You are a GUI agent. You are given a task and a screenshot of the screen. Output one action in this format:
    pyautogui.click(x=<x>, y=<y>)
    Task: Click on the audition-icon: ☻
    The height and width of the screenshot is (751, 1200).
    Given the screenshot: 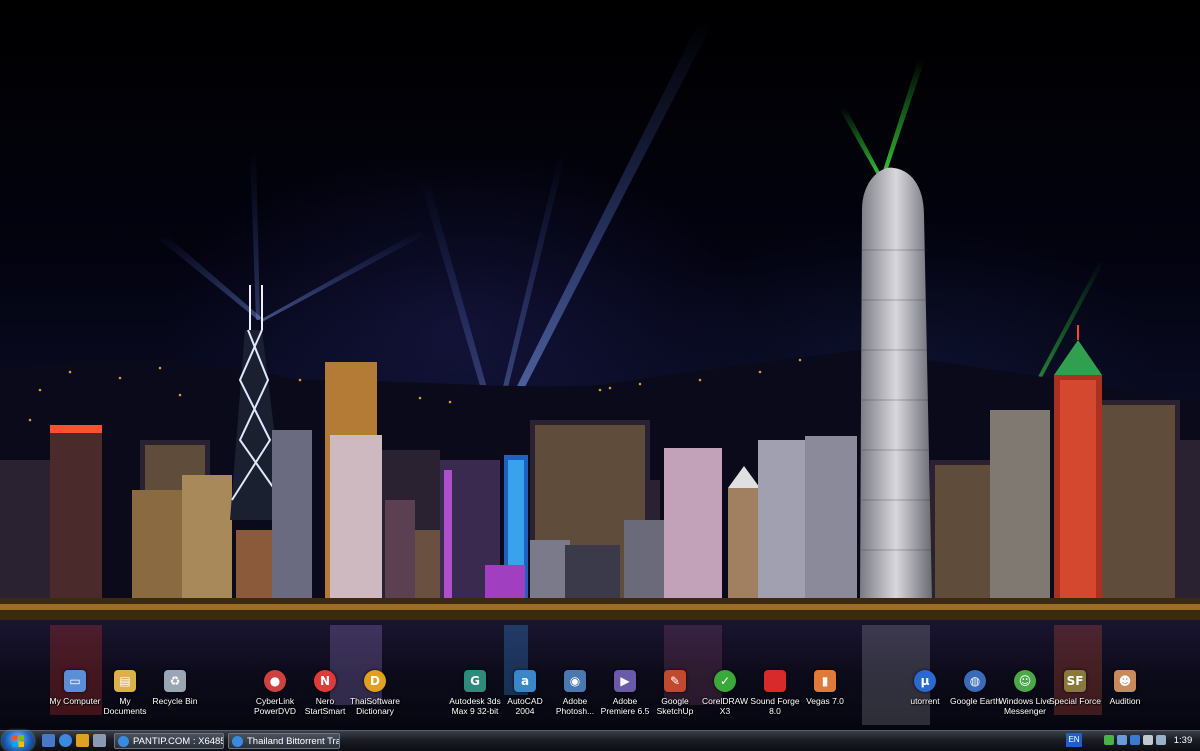 What is the action you would take?
    pyautogui.click(x=1125, y=681)
    